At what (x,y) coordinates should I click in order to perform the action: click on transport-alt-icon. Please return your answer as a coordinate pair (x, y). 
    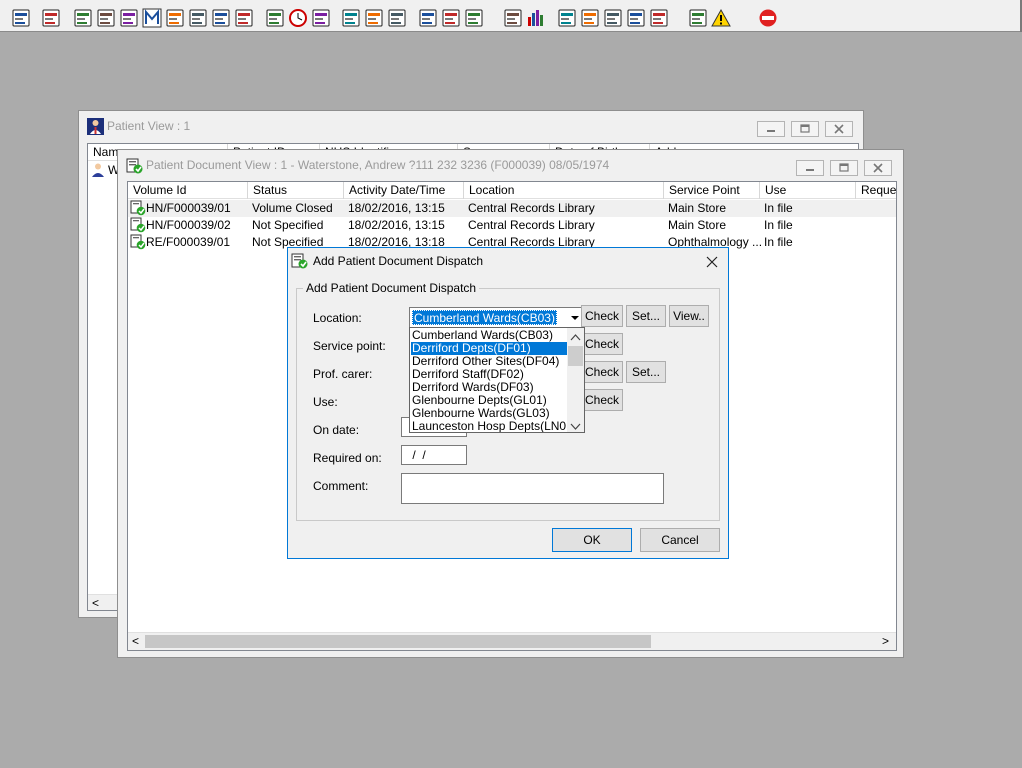
    Looking at the image, I should click on (243, 17).